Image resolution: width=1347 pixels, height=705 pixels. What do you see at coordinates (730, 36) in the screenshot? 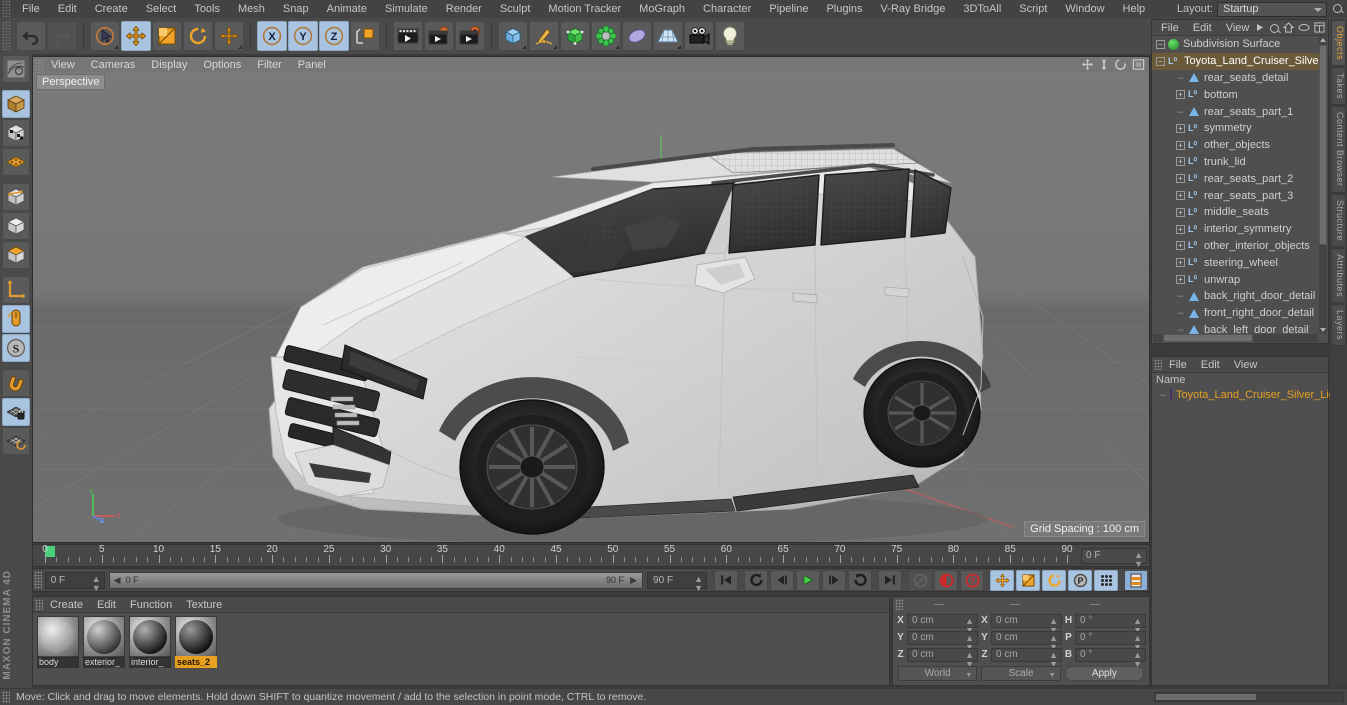
I see `light-button` at bounding box center [730, 36].